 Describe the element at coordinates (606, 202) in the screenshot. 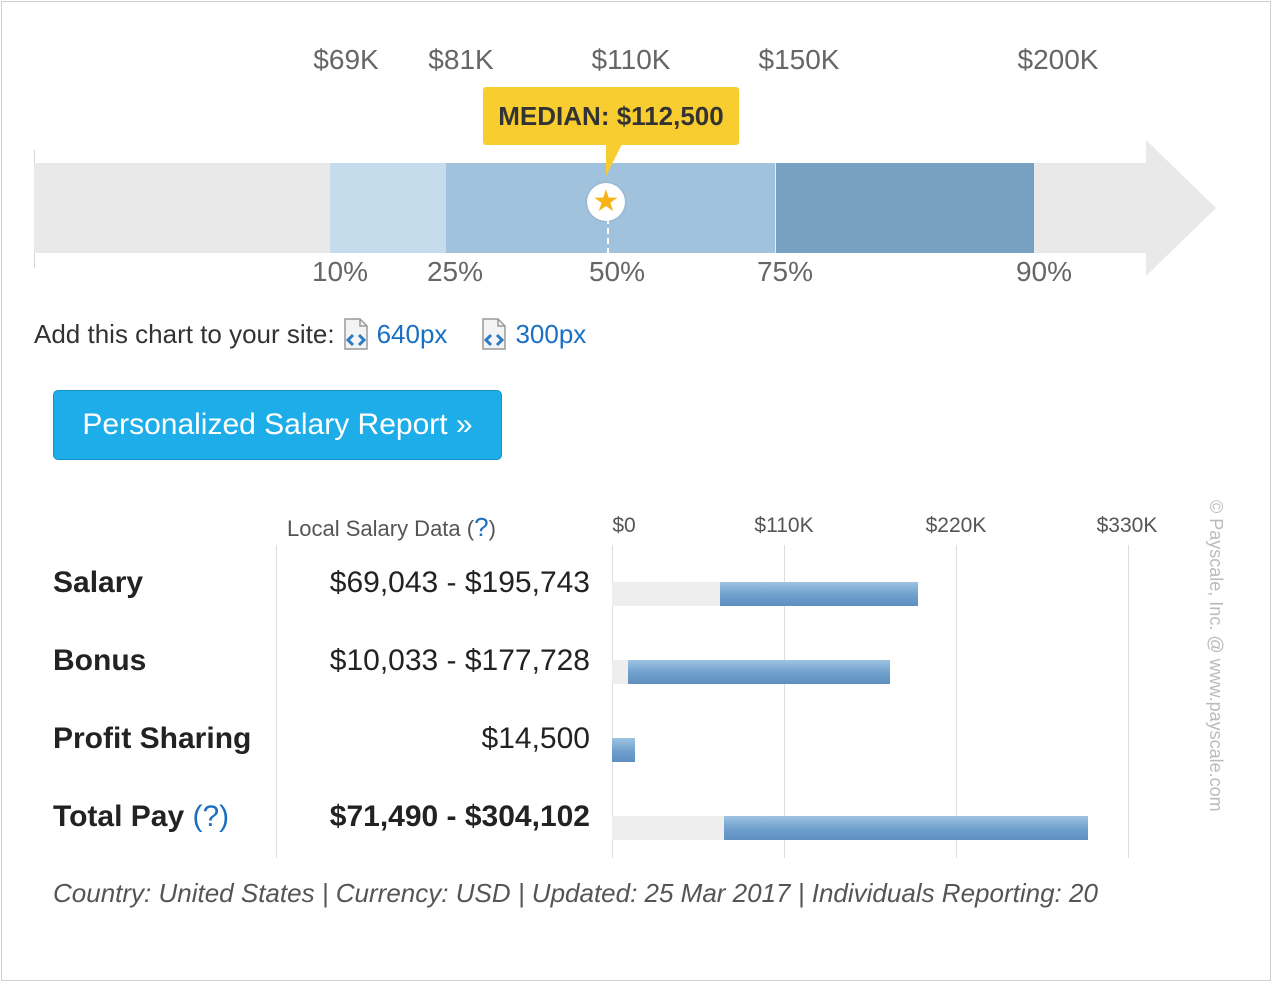

I see `median-star-icon: ★` at that location.